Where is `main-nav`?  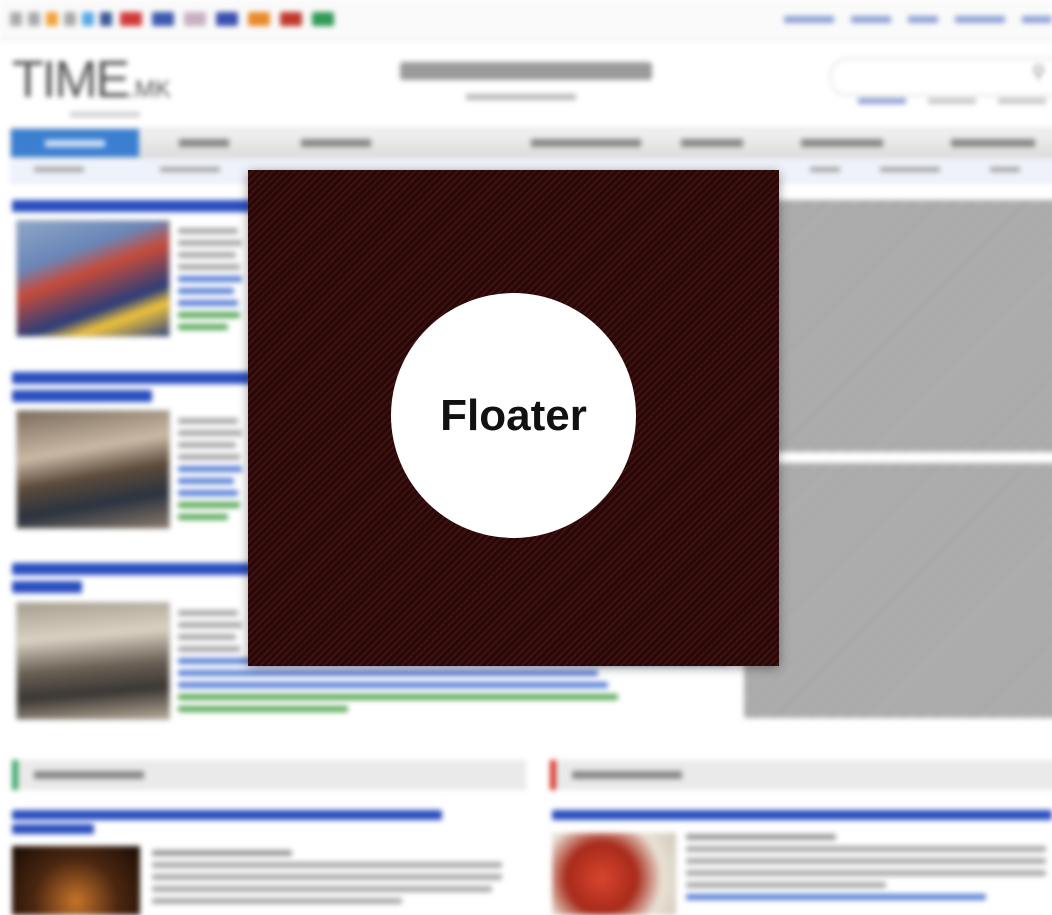 main-nav is located at coordinates (531, 143).